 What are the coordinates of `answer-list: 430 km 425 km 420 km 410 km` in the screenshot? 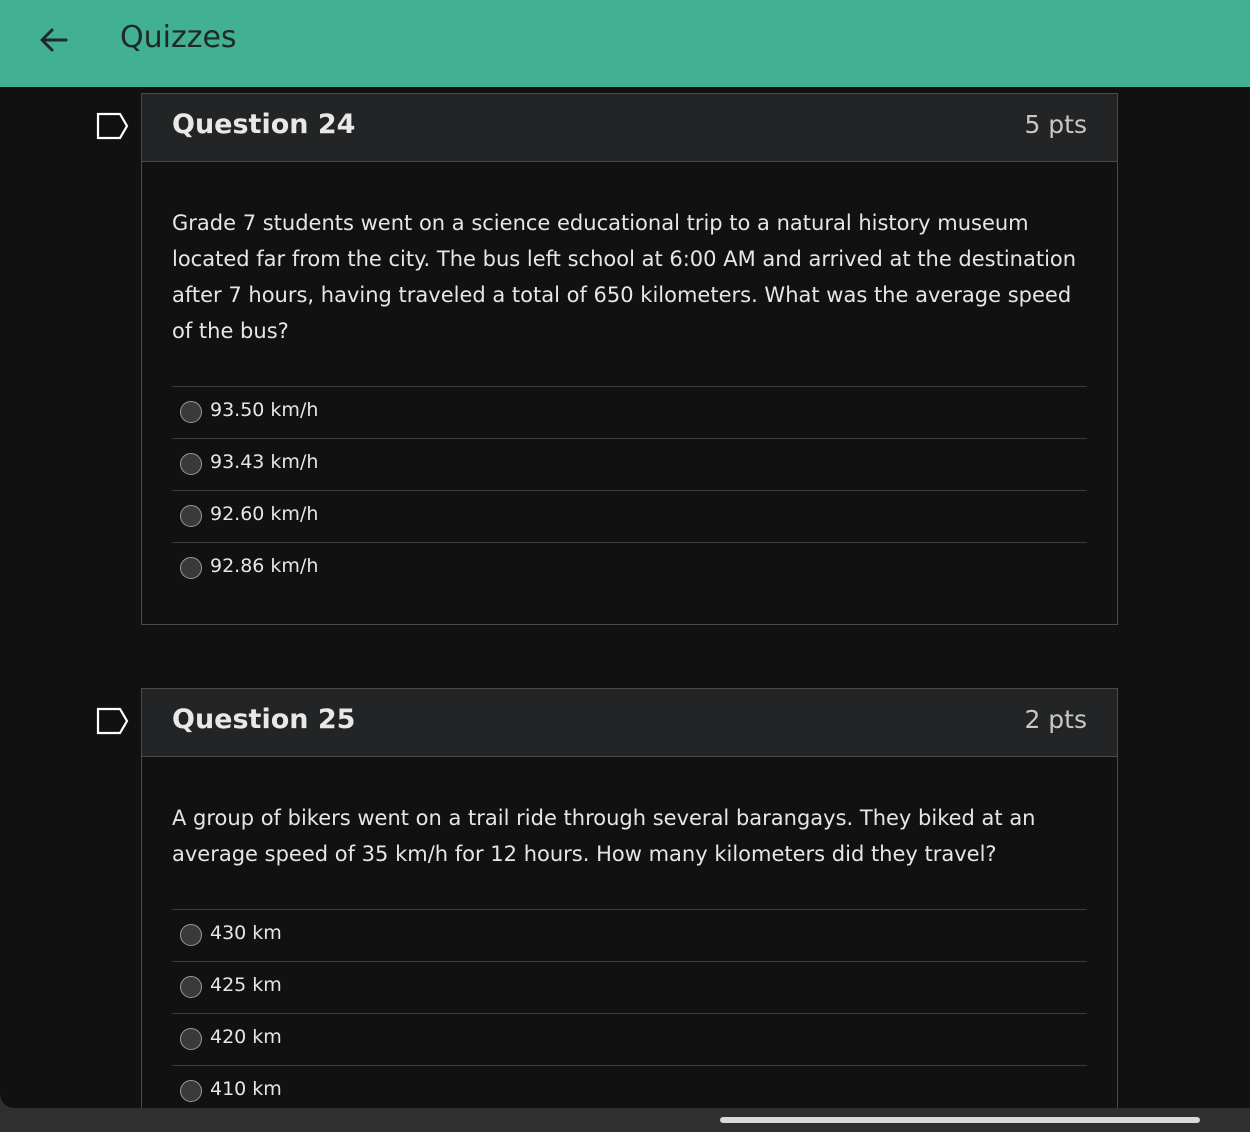 It's located at (629, 1008).